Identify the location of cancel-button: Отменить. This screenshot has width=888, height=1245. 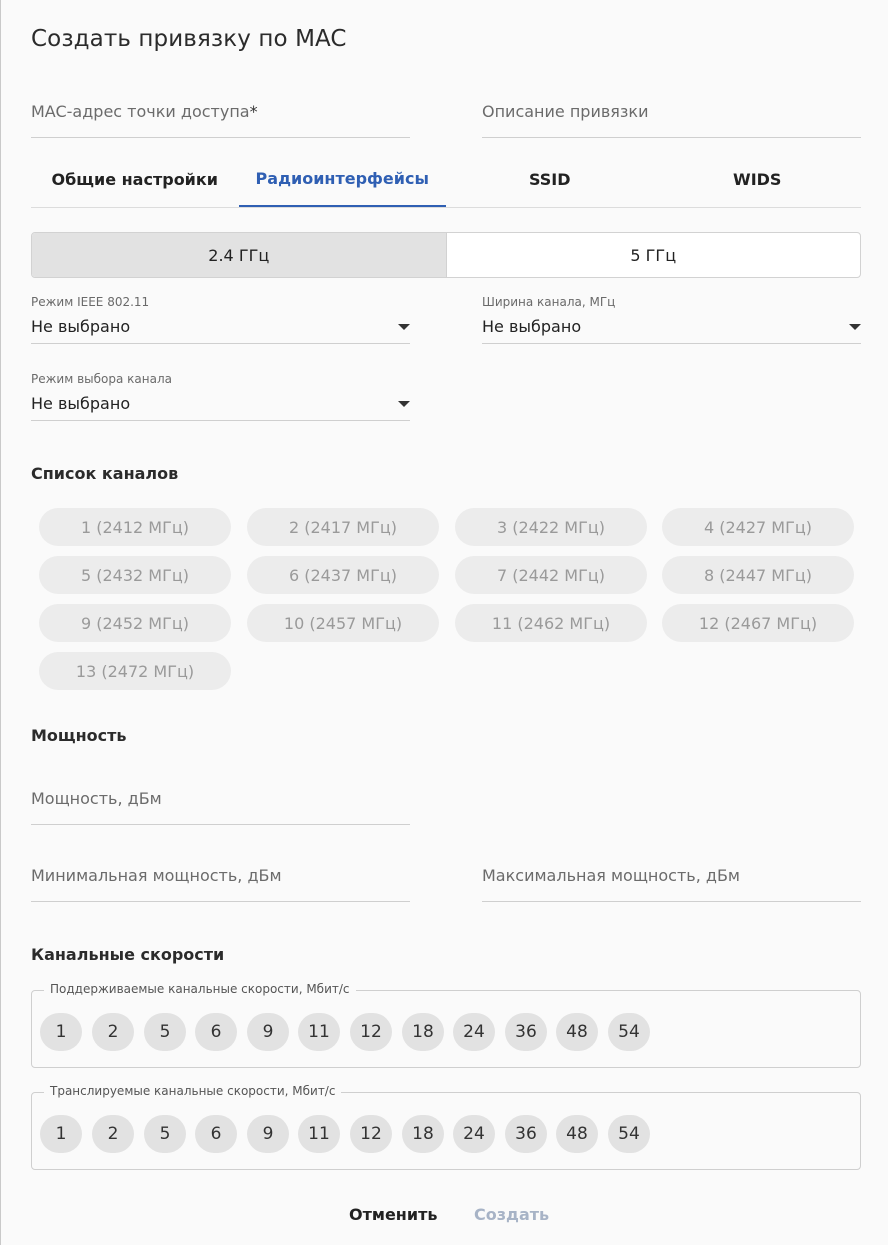
(393, 1214).